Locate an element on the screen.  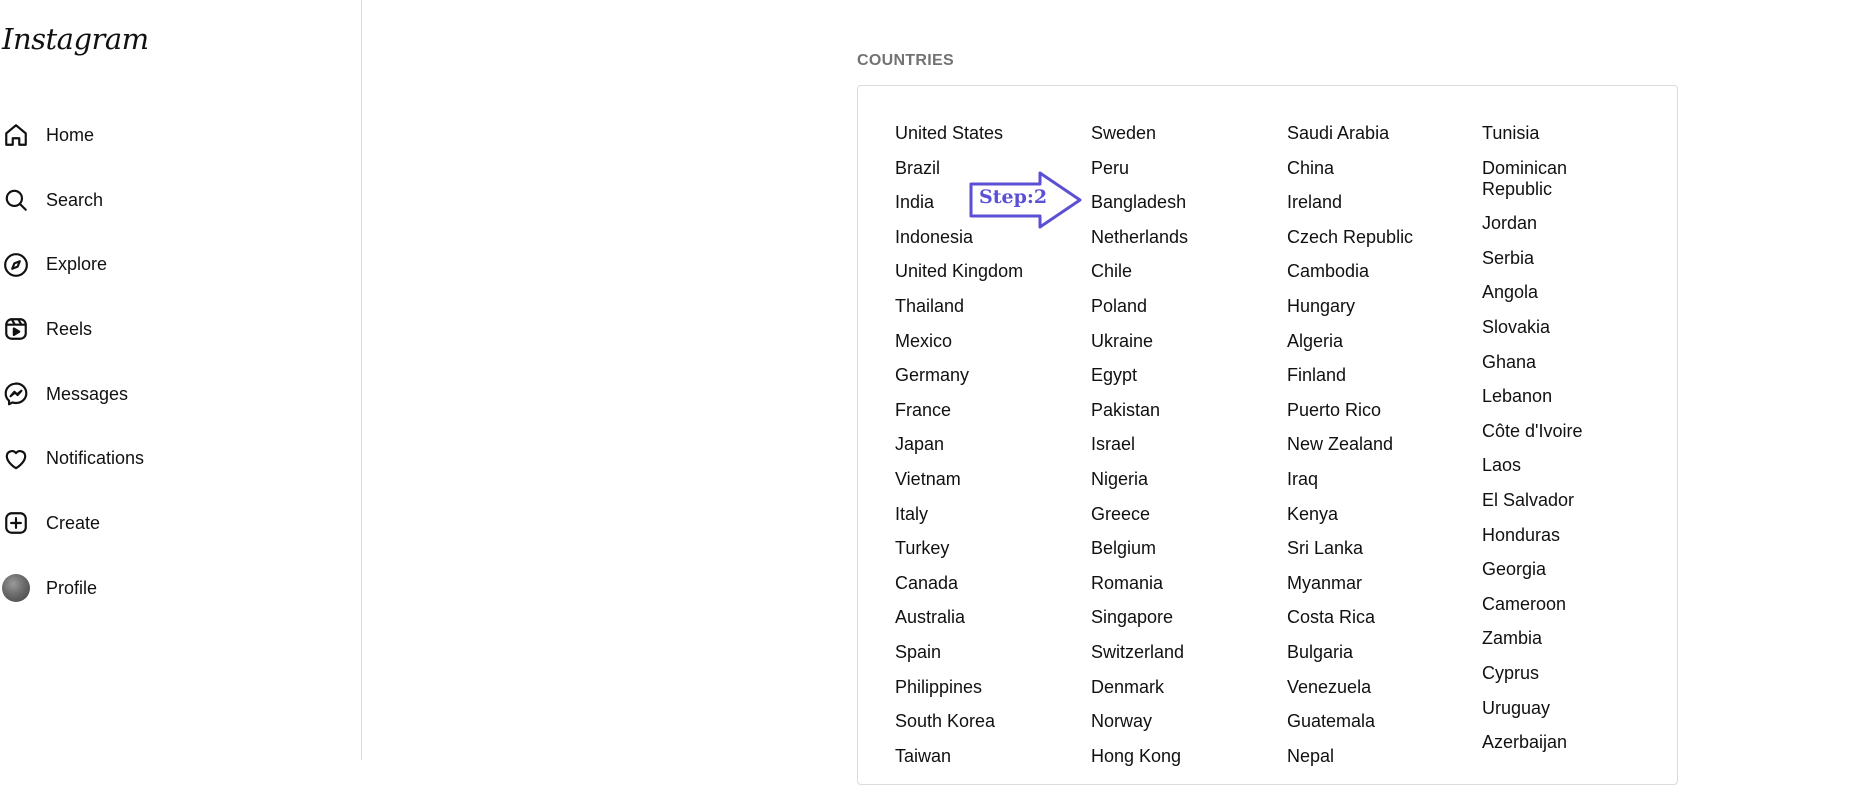
country-link: Ukraine is located at coordinates (1181, 341).